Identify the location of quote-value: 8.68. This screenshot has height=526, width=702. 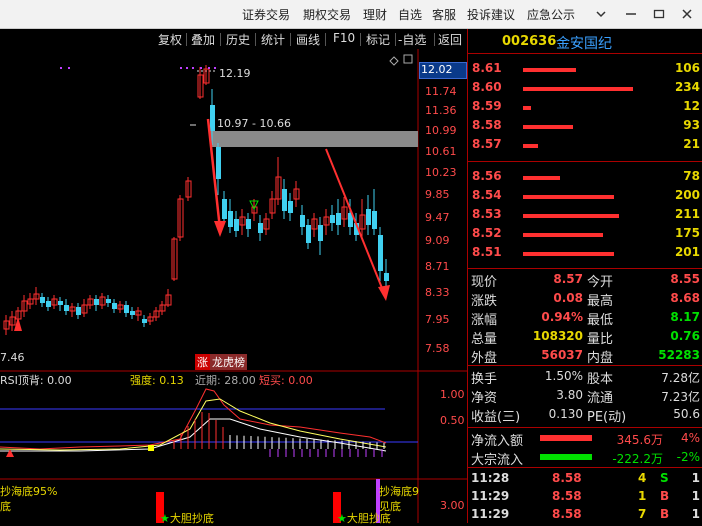
(685, 298).